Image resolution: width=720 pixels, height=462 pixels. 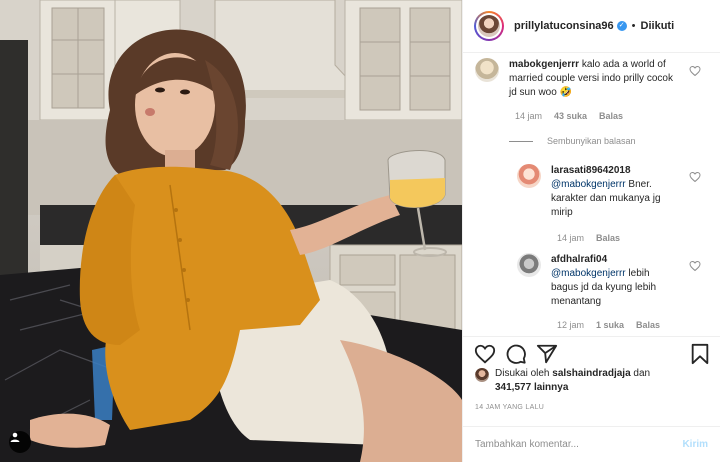 What do you see at coordinates (564, 26) in the screenshot?
I see `author-username: prillylatuconsina96` at bounding box center [564, 26].